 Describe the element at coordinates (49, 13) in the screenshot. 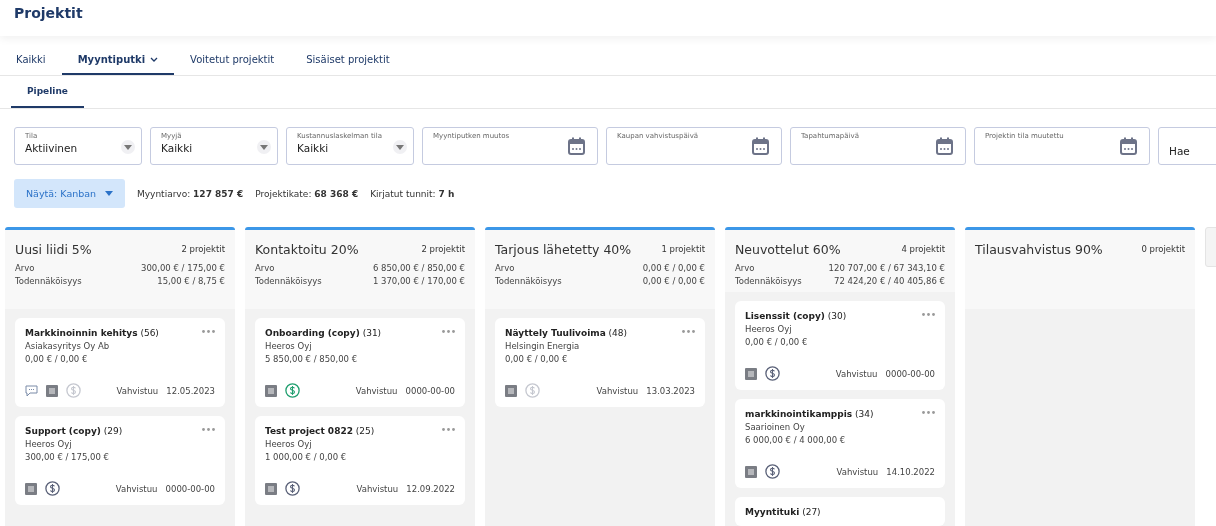

I see `page-title: Projektit` at that location.